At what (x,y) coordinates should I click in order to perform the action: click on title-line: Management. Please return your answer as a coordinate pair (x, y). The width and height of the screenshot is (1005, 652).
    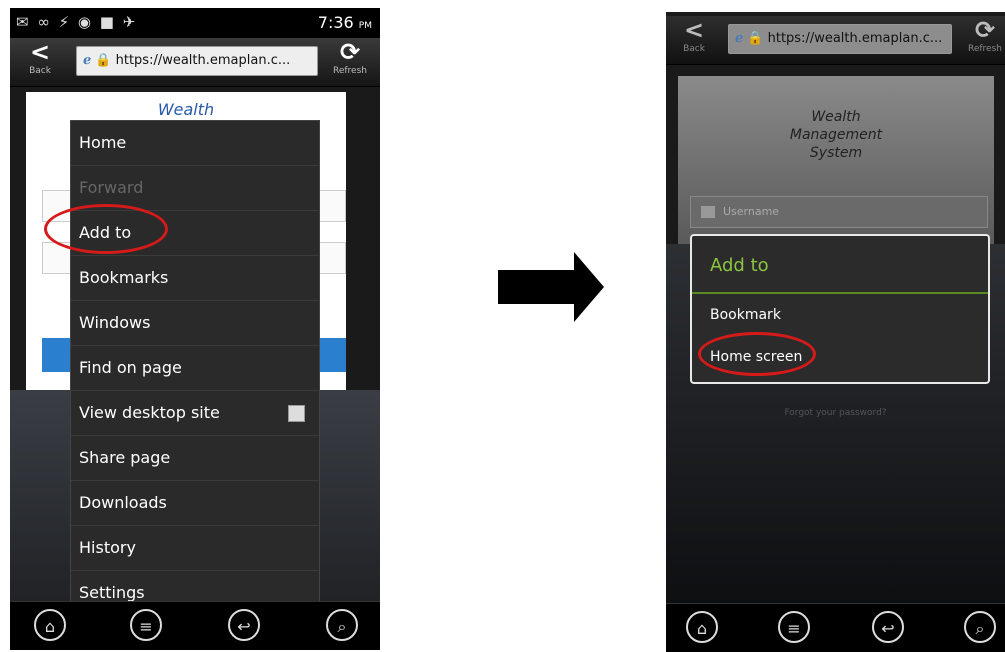
    Looking at the image, I should click on (836, 135).